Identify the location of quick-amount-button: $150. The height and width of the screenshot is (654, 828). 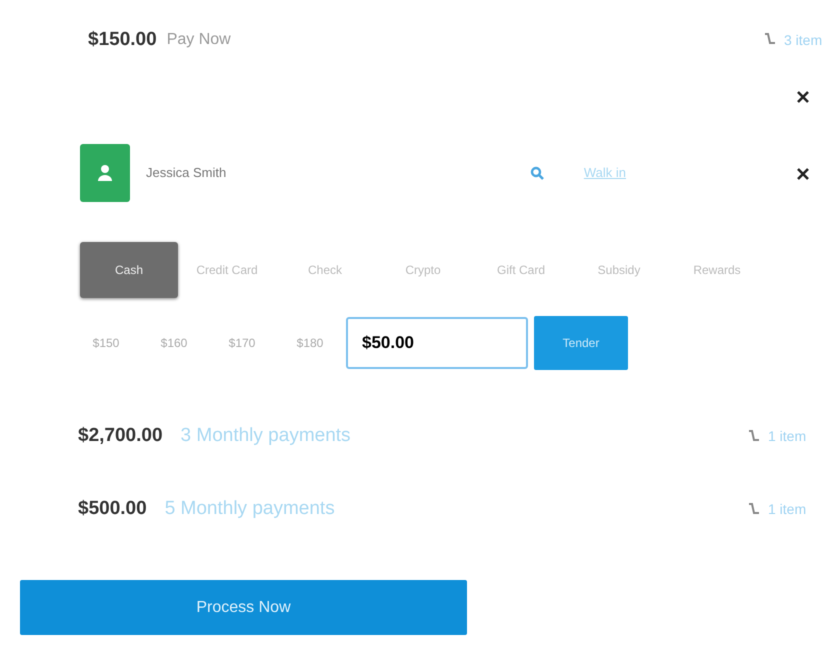
(106, 343).